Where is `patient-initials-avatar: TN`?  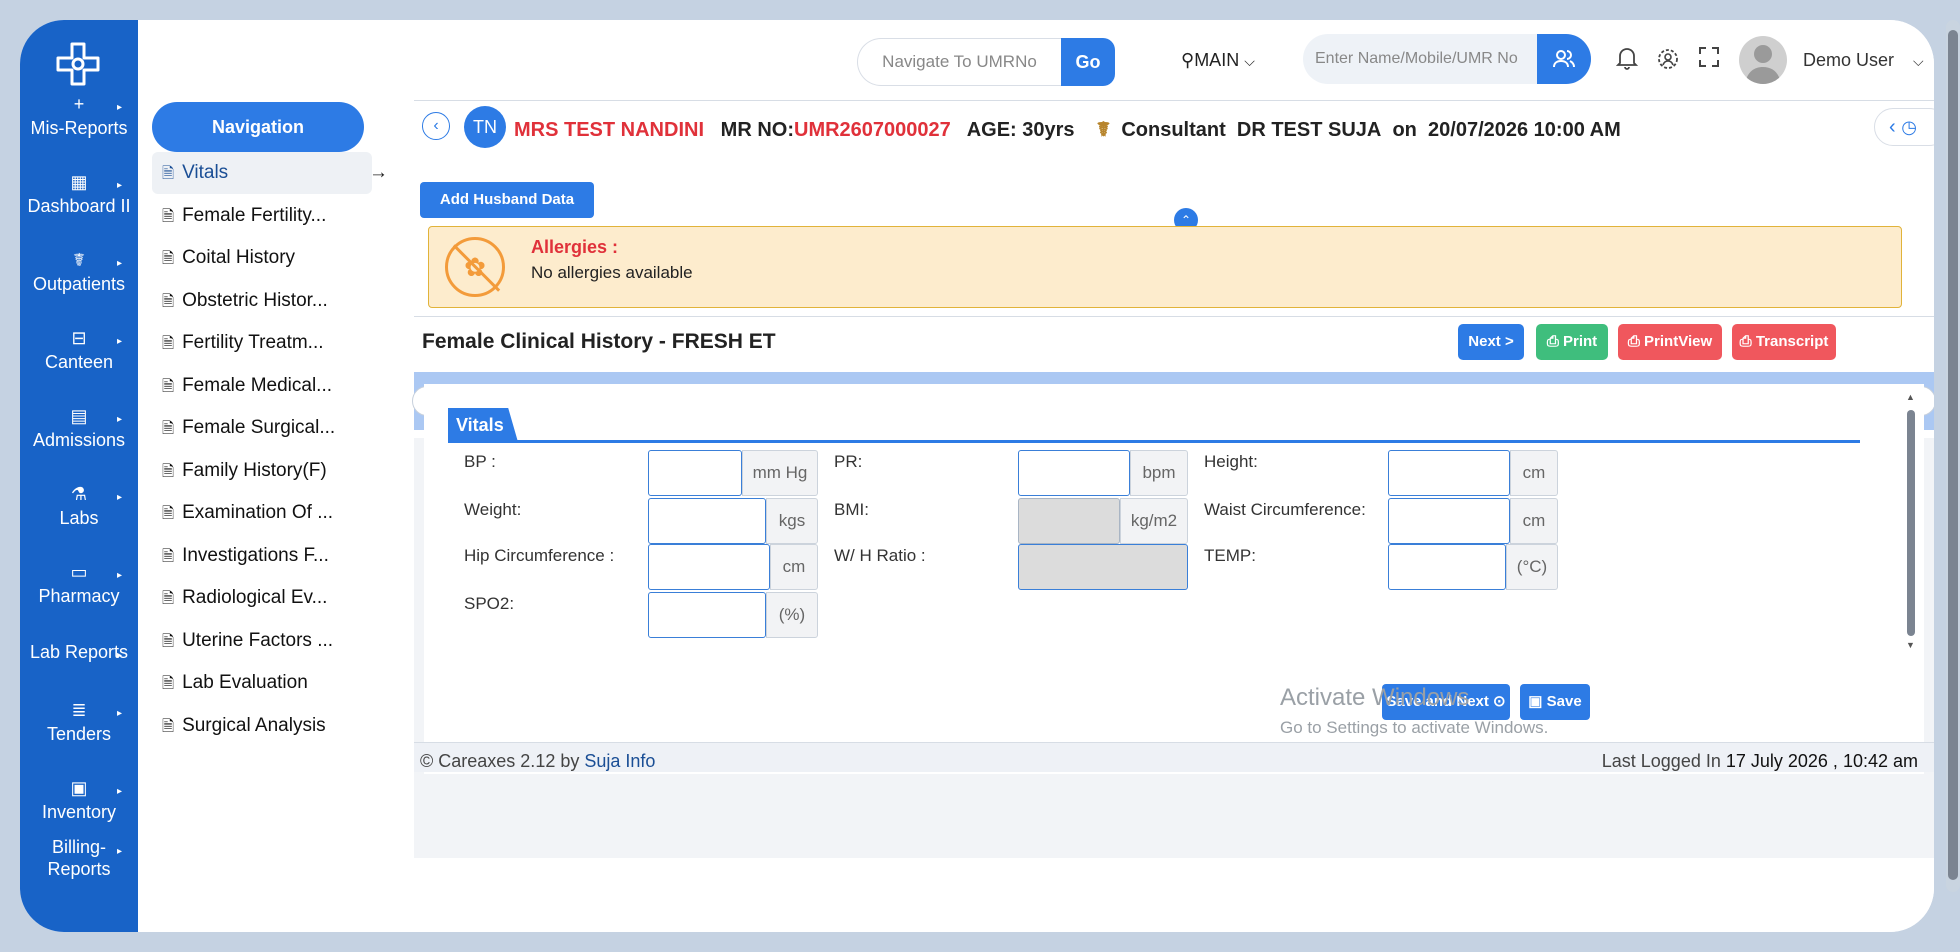
patient-initials-avatar: TN is located at coordinates (485, 127).